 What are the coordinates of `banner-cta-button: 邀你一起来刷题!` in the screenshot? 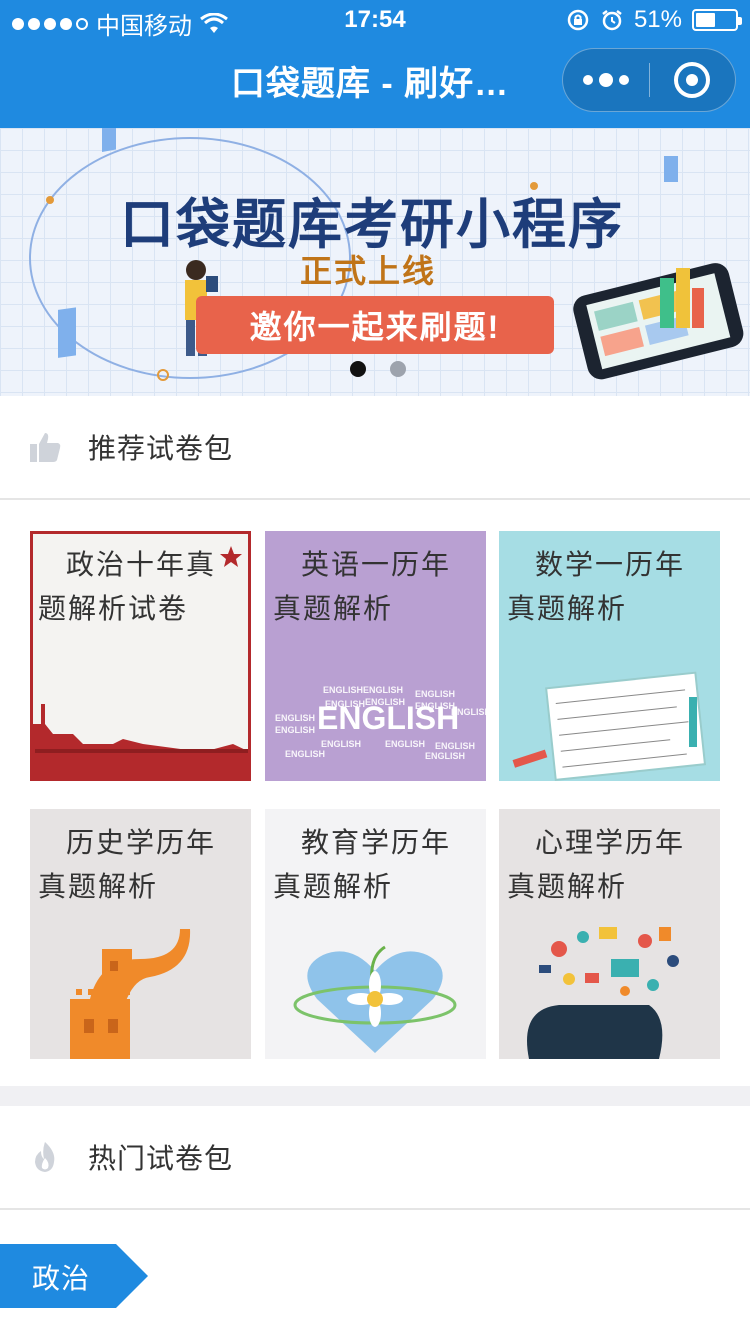 It's located at (375, 325).